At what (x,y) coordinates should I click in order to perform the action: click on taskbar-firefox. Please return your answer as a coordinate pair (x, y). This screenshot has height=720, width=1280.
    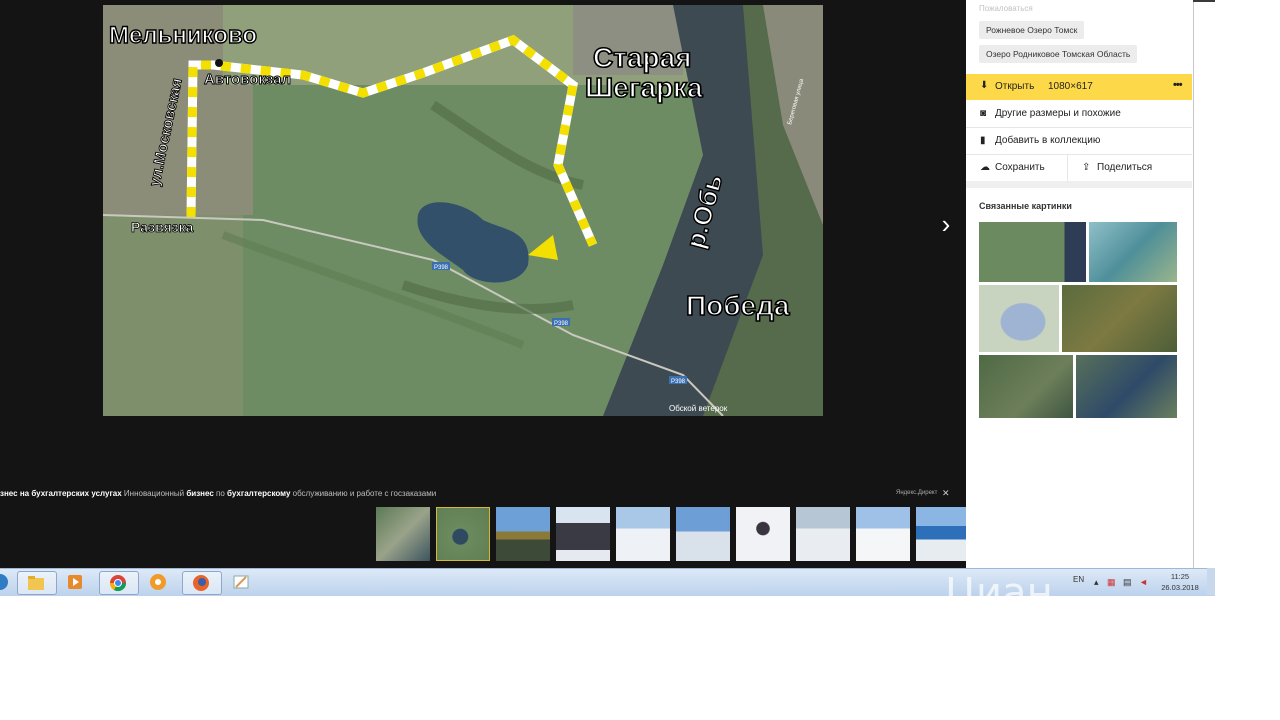
    Looking at the image, I should click on (202, 583).